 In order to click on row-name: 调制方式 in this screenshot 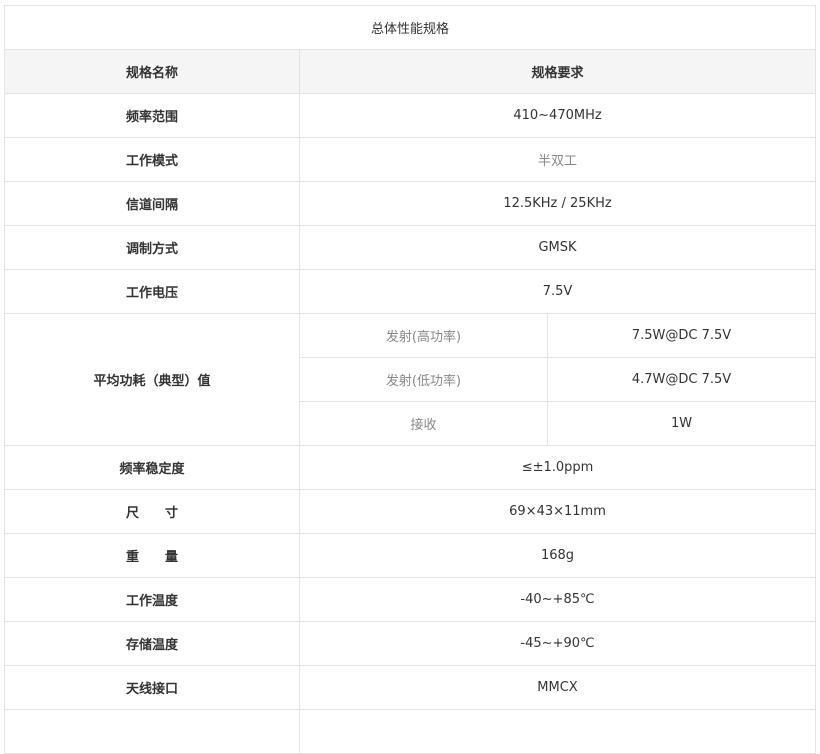, I will do `click(152, 247)`.